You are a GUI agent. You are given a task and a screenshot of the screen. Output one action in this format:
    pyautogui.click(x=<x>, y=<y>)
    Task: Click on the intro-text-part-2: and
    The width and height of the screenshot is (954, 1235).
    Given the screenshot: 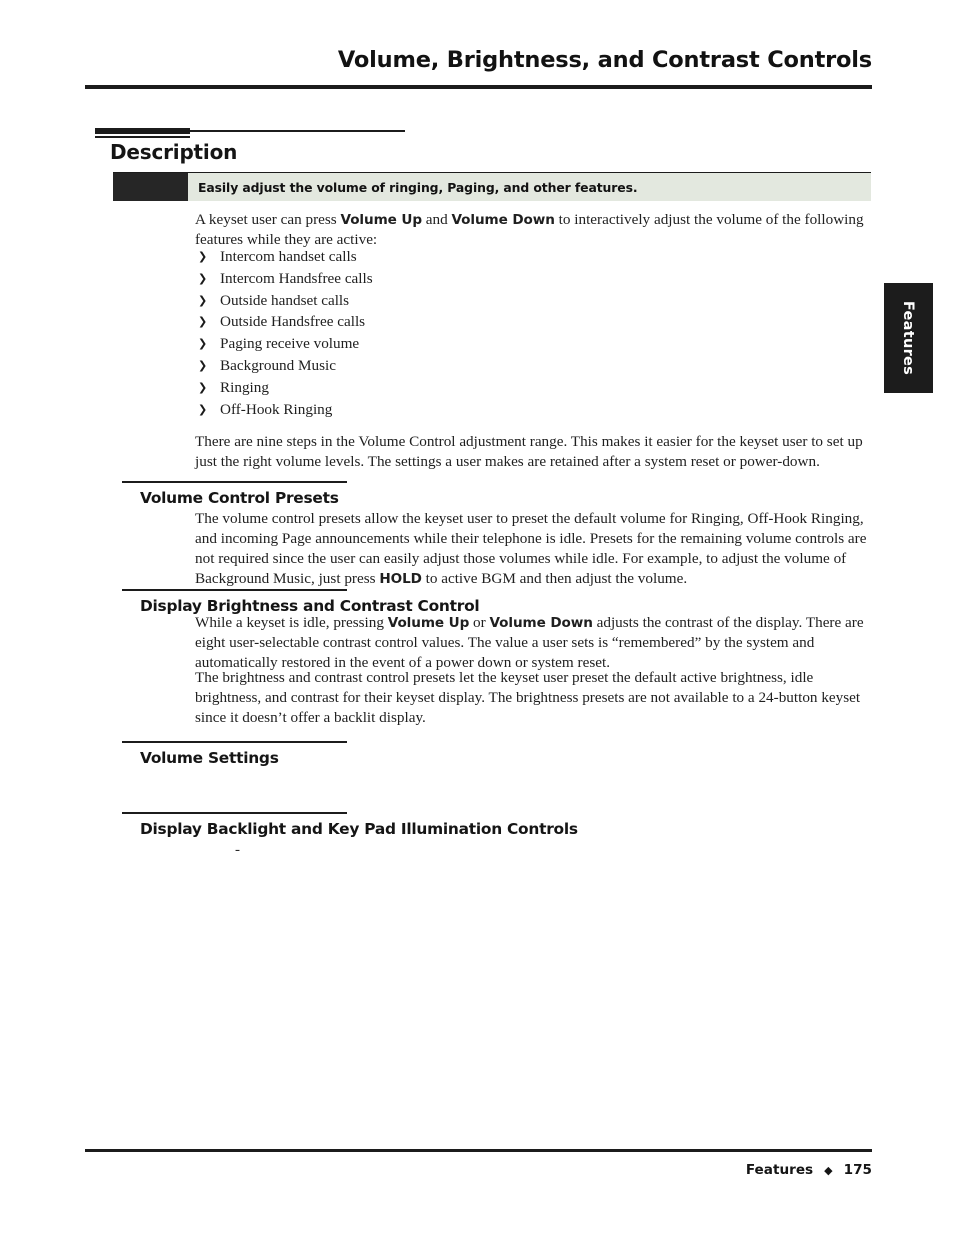 What is the action you would take?
    pyautogui.click(x=436, y=219)
    